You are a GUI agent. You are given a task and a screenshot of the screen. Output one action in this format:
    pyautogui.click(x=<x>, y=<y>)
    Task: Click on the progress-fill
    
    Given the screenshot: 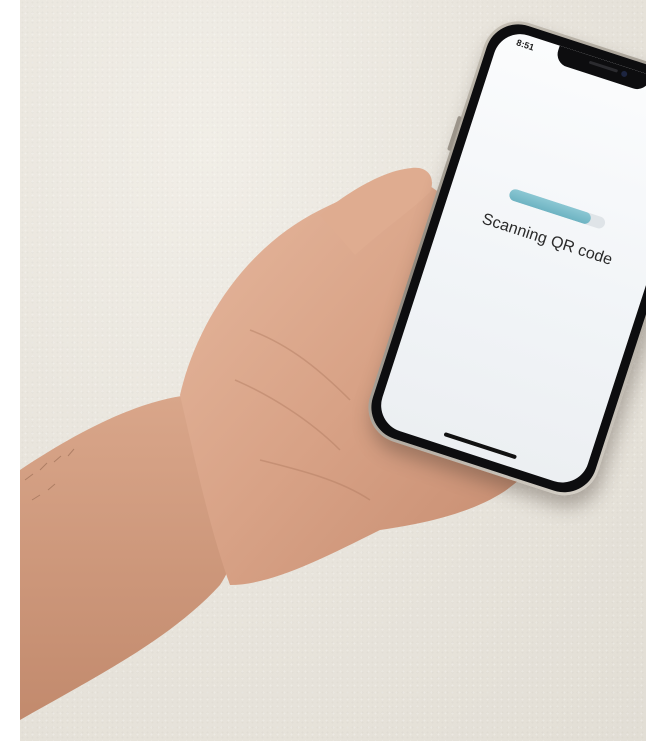 What is the action you would take?
    pyautogui.click(x=550, y=206)
    